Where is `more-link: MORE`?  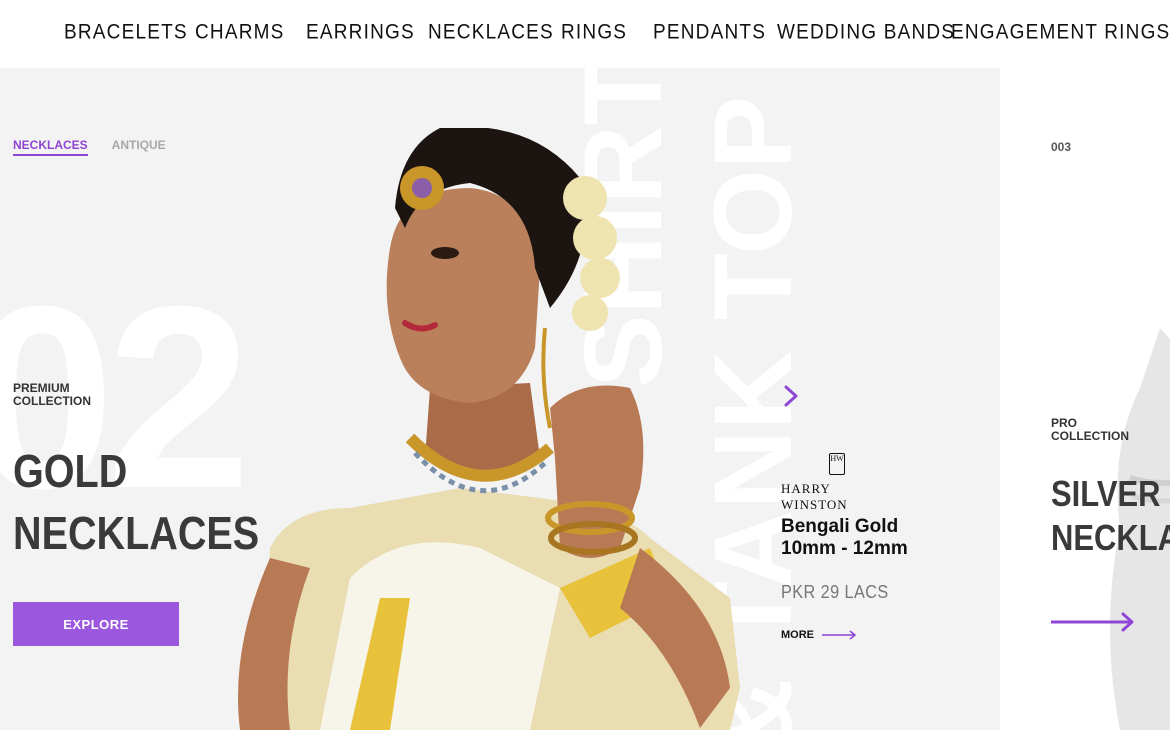 more-link: MORE is located at coordinates (819, 635).